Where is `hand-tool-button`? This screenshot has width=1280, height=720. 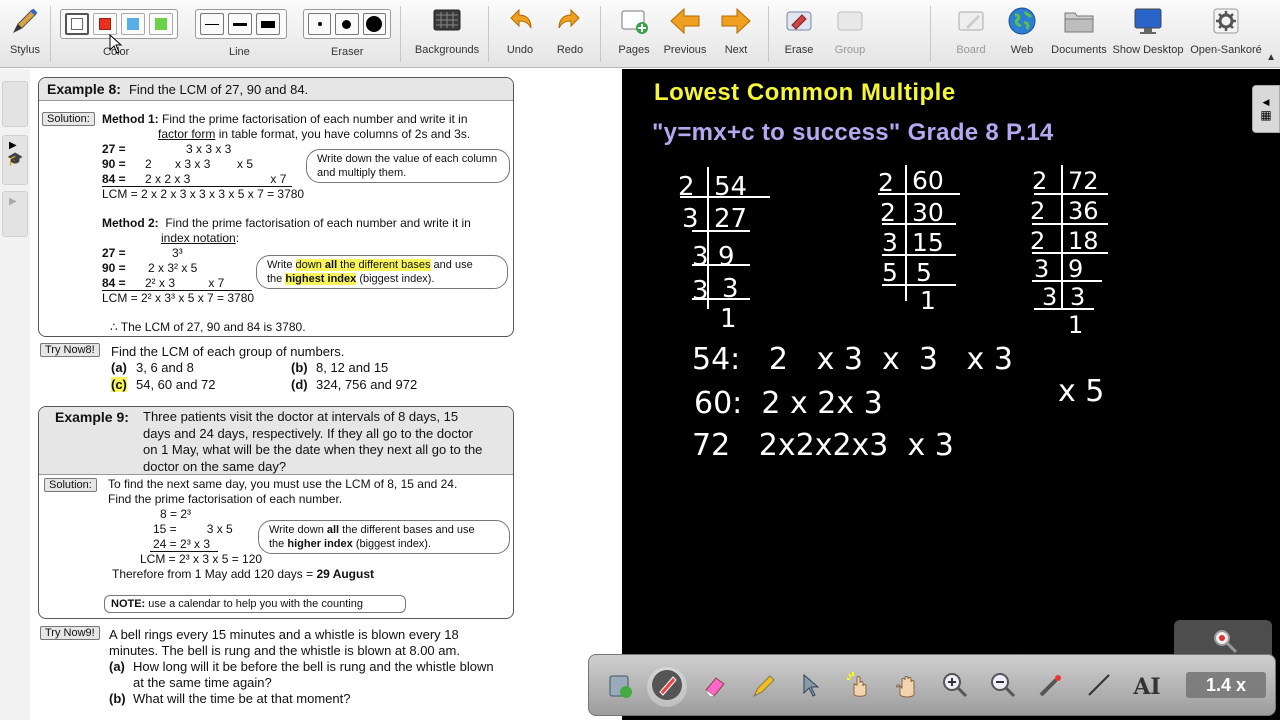
hand-tool-button is located at coordinates (907, 687).